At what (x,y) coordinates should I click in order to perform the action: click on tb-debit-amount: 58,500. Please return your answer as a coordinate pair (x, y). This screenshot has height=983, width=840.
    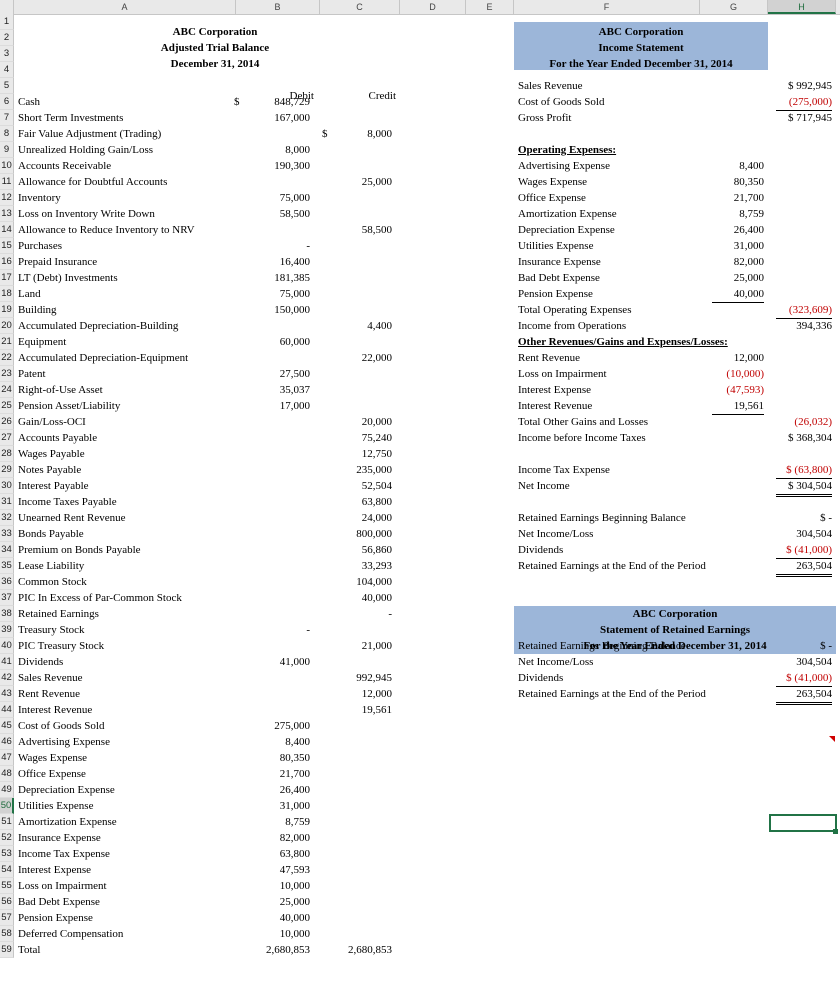
    Looking at the image, I should click on (294, 214).